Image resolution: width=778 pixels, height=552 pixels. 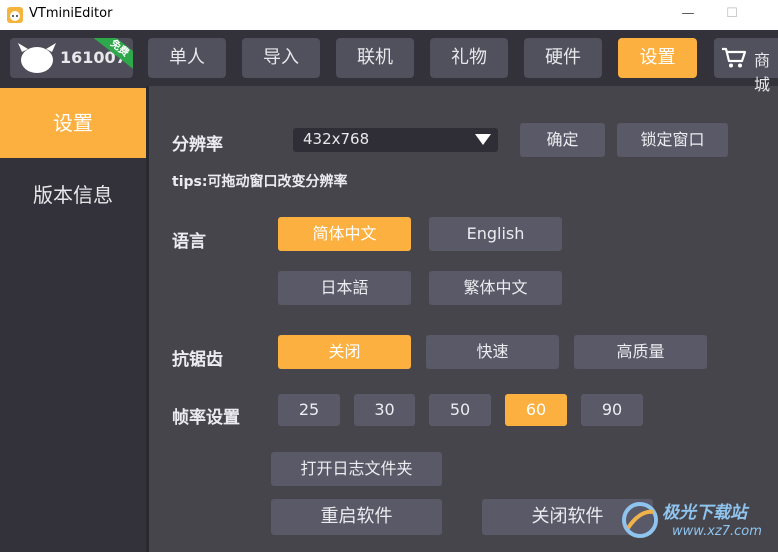 What do you see at coordinates (187, 58) in the screenshot?
I see `tab-single: 单人` at bounding box center [187, 58].